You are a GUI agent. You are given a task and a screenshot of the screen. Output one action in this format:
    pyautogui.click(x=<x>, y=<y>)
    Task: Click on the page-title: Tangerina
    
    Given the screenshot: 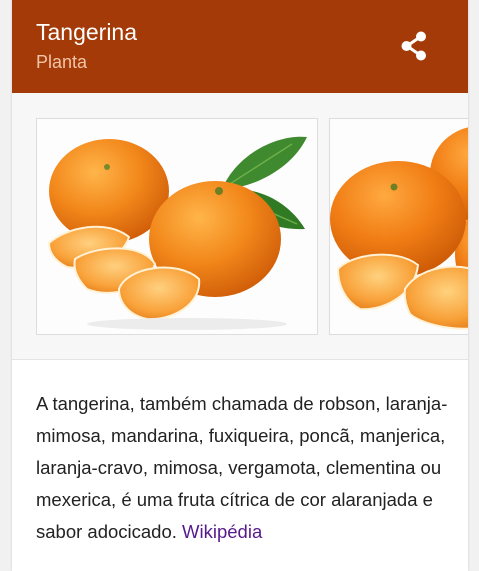 What is the action you would take?
    pyautogui.click(x=87, y=32)
    